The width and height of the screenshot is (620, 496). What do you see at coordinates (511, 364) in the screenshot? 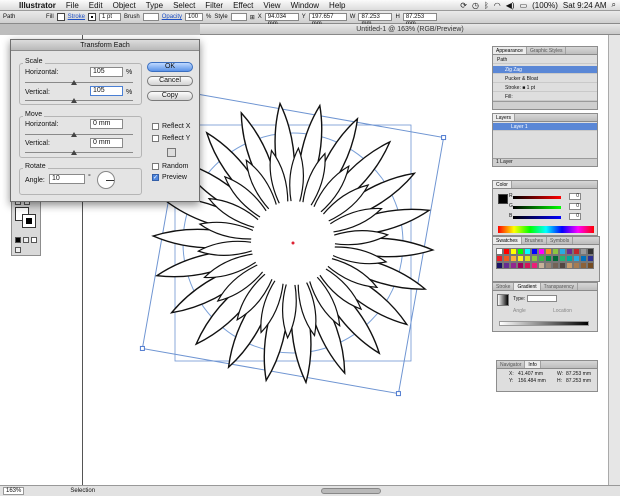
I see `tab-navigator: Navigator` at bounding box center [511, 364].